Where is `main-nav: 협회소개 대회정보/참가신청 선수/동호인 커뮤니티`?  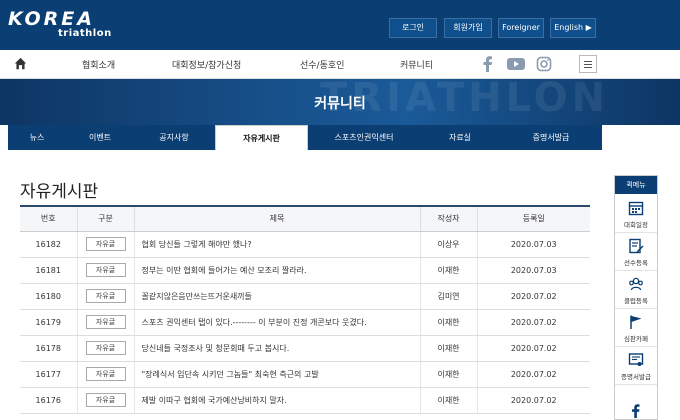
main-nav: 협회소개 대회정보/참가신청 선수/동호인 커뮤니티 is located at coordinates (340, 64).